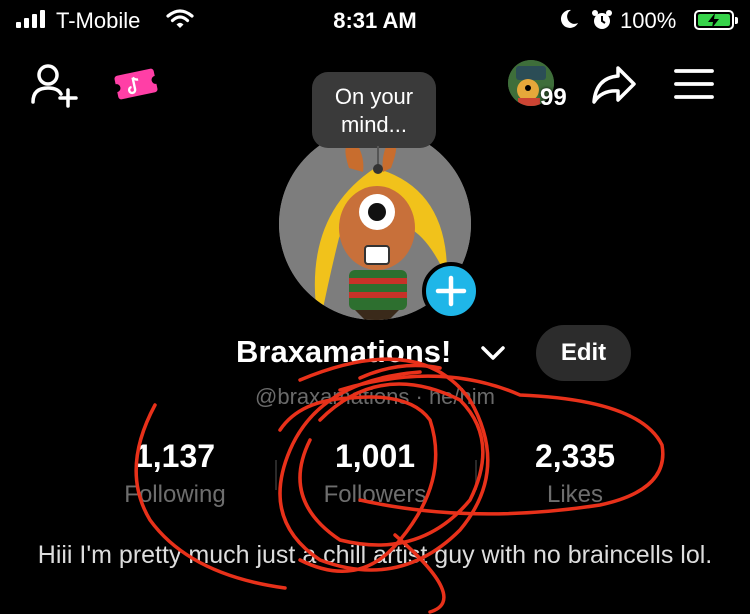  What do you see at coordinates (378, 169) in the screenshot?
I see `bubble-tail-dot` at bounding box center [378, 169].